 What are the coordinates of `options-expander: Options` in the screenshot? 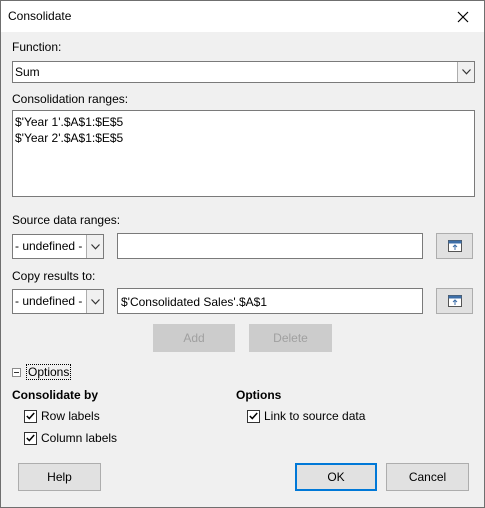 It's located at (42, 372).